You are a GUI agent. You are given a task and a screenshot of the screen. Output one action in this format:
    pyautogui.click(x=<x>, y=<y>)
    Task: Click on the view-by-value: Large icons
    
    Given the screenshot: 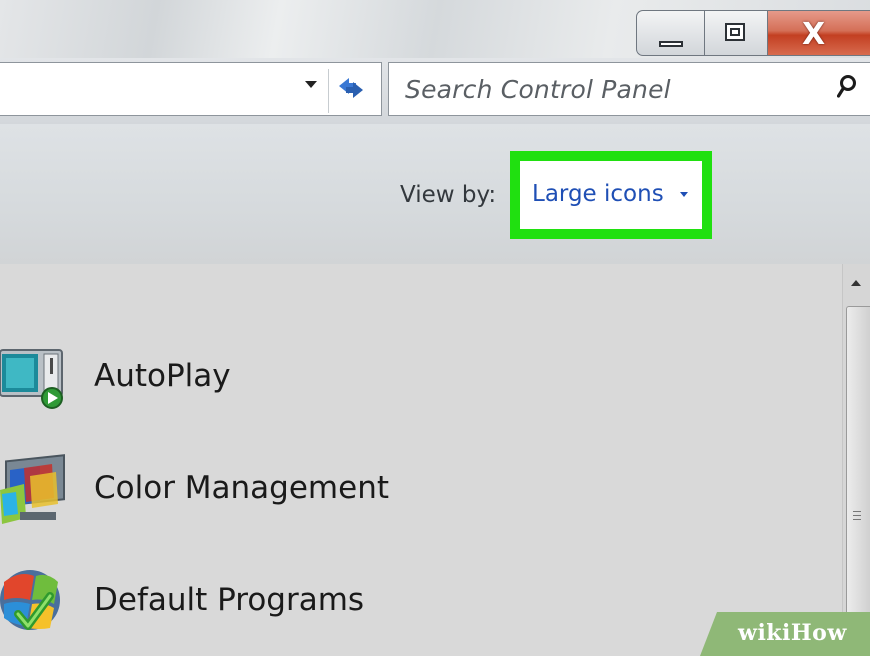 What is the action you would take?
    pyautogui.click(x=598, y=194)
    